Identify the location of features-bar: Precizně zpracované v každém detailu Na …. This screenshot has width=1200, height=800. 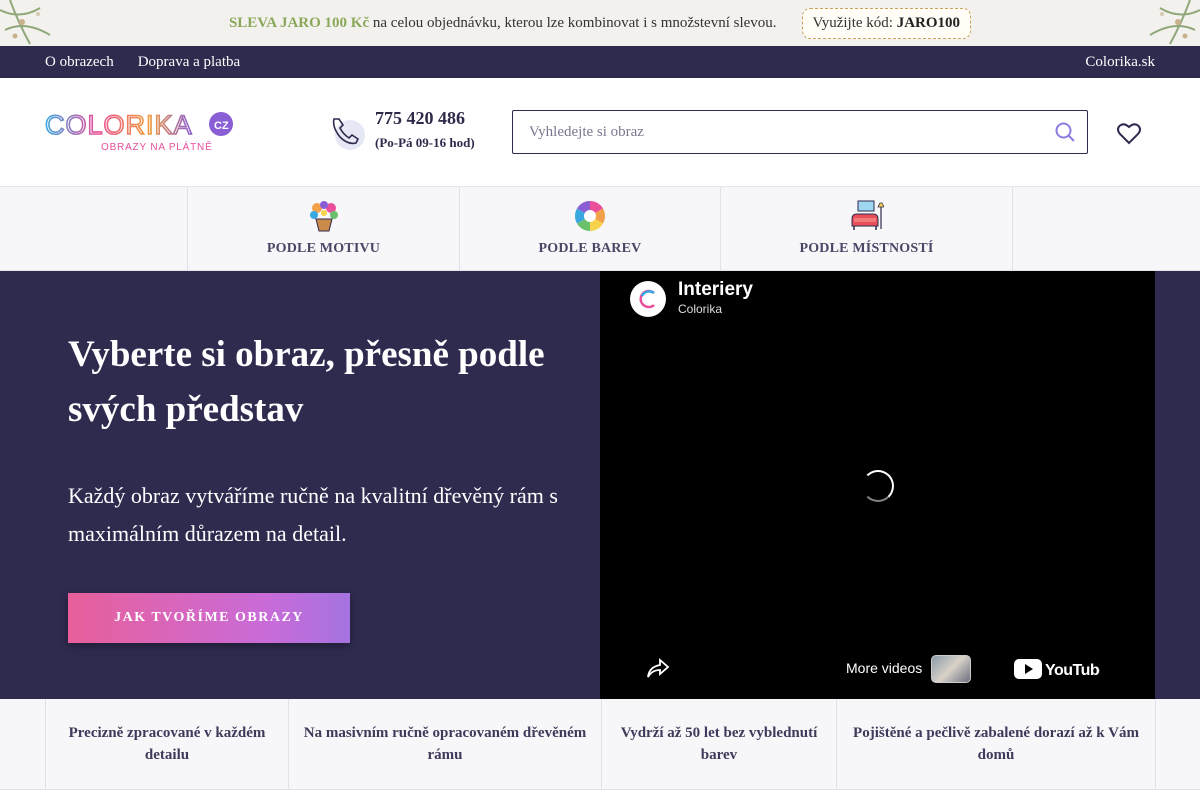
(600, 744).